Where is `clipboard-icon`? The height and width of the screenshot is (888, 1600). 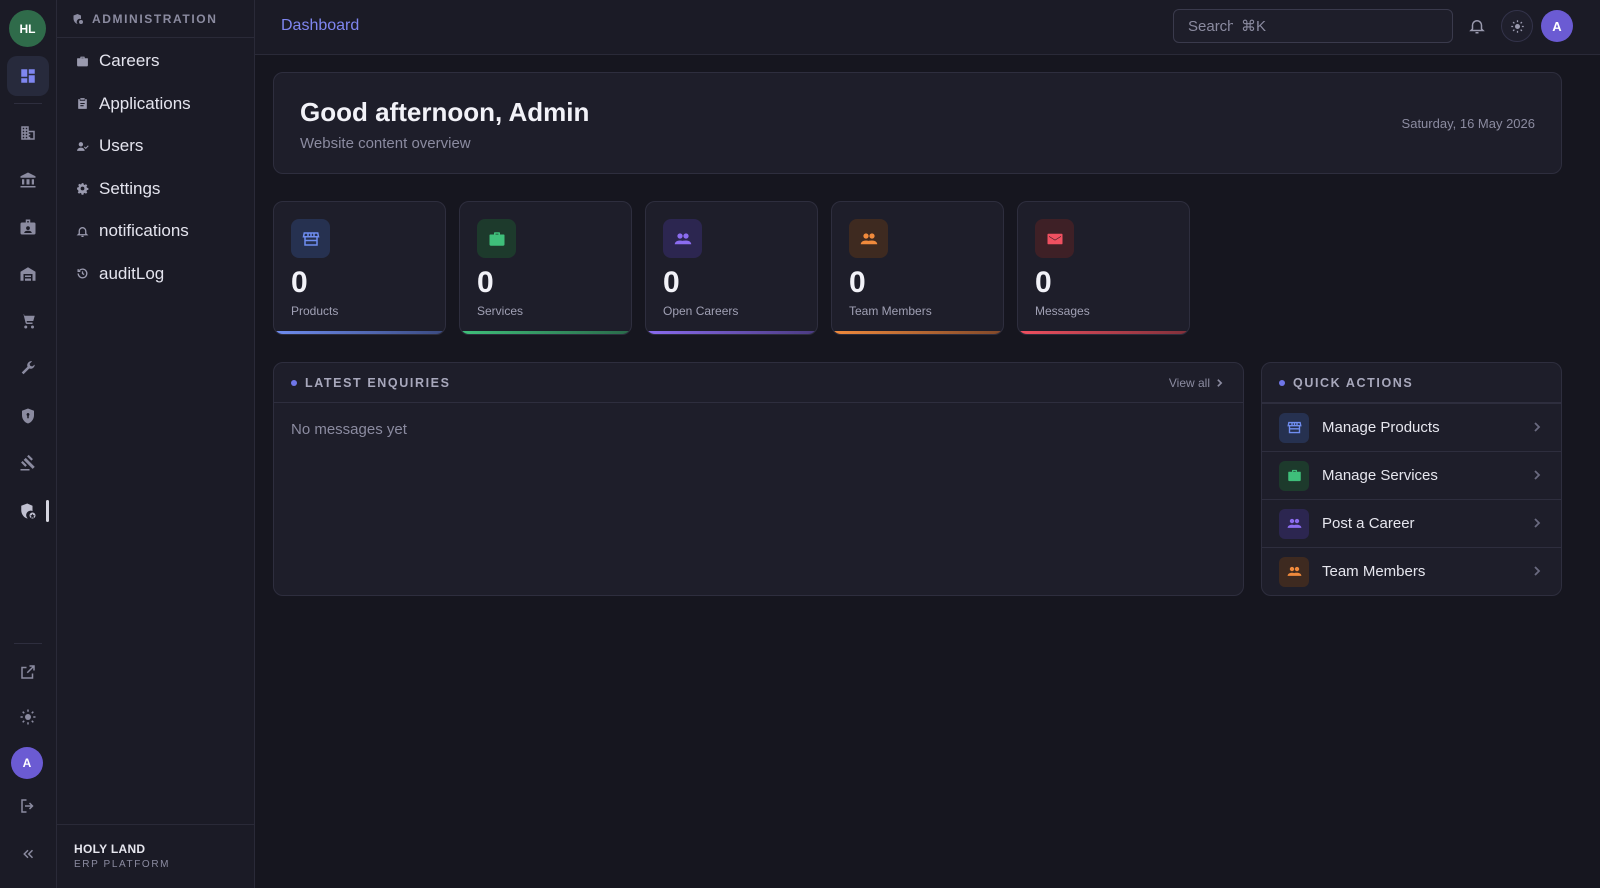
clipboard-icon is located at coordinates (82, 104).